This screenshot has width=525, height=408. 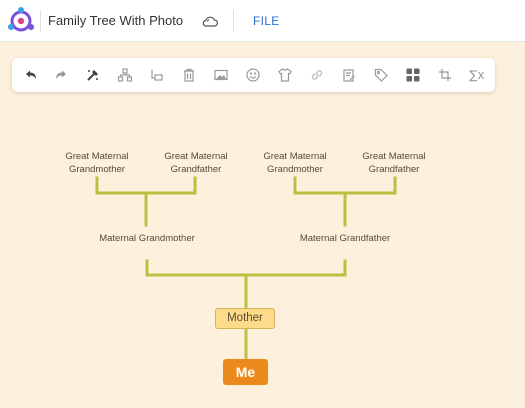 What do you see at coordinates (157, 75) in the screenshot?
I see `sub-topic-icon` at bounding box center [157, 75].